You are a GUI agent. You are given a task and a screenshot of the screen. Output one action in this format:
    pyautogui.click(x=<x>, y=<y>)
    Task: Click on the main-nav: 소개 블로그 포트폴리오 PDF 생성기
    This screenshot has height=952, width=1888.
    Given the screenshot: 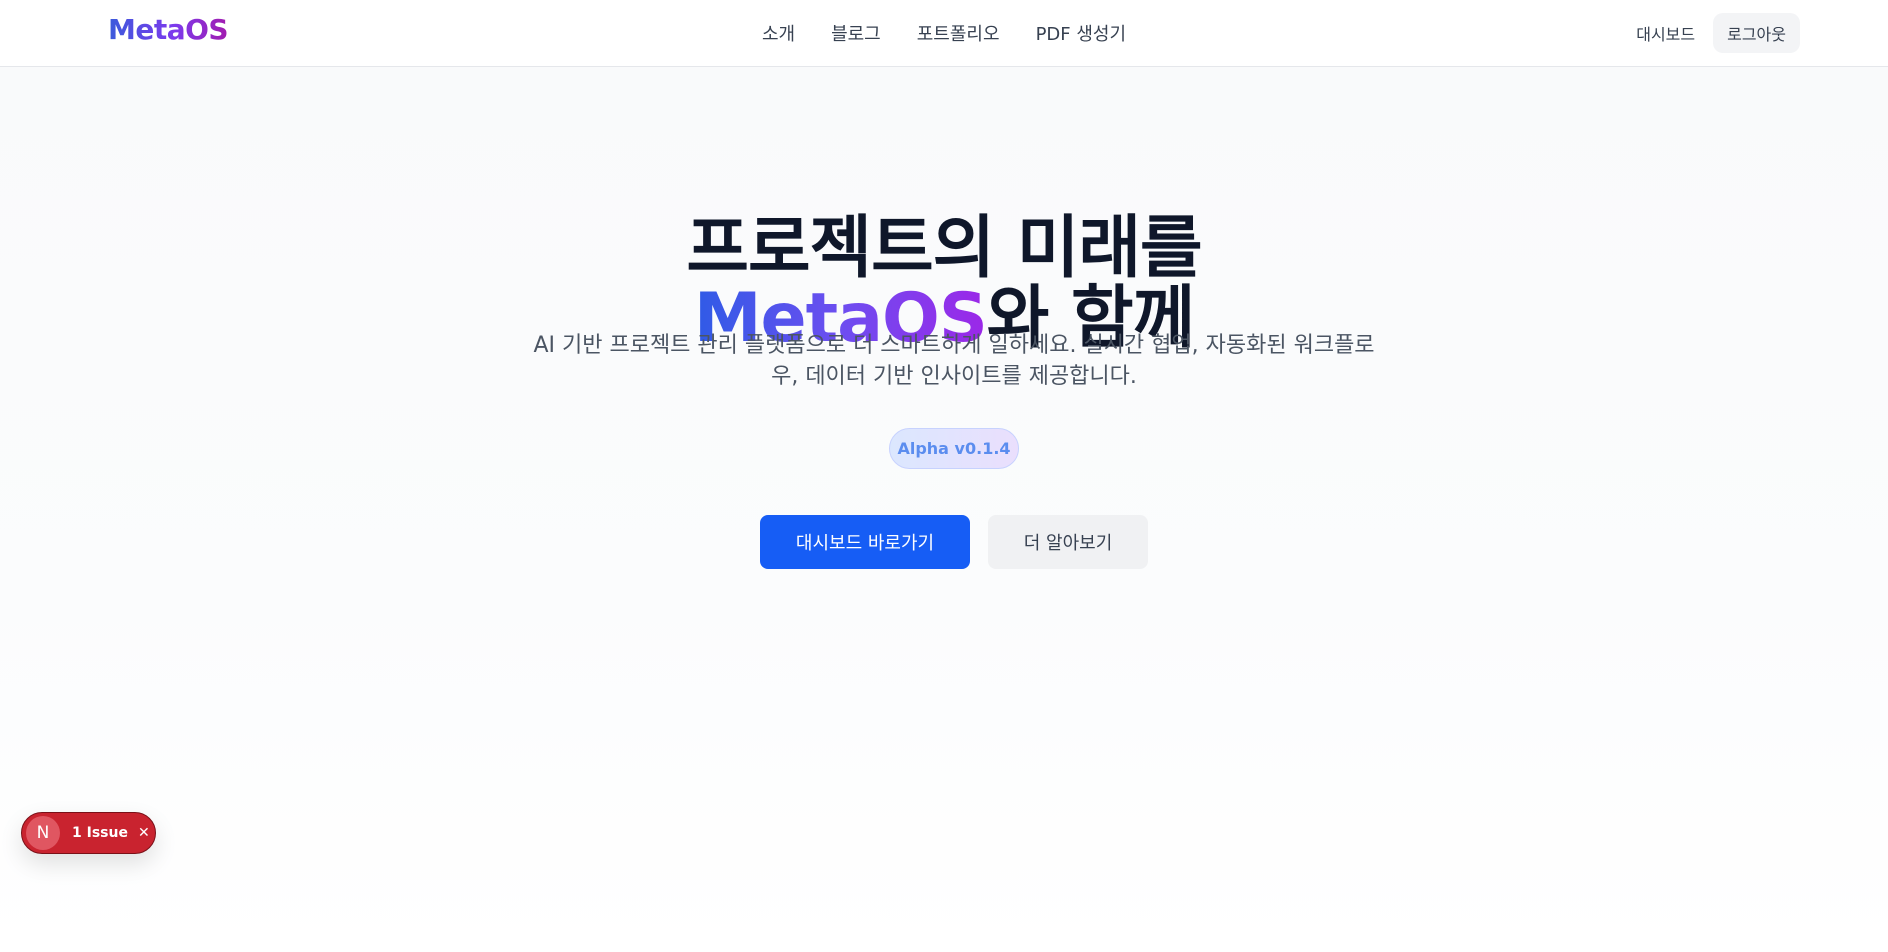 What is the action you would take?
    pyautogui.click(x=944, y=33)
    